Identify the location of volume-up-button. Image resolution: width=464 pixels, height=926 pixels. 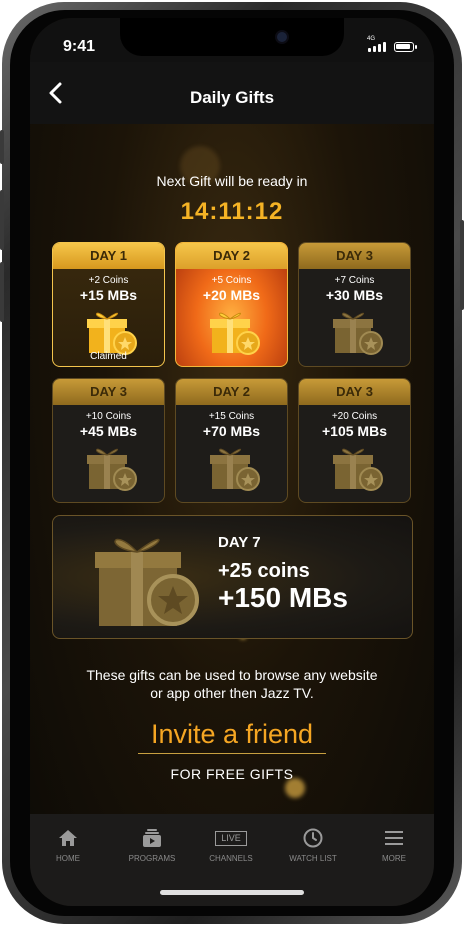
(2, 220).